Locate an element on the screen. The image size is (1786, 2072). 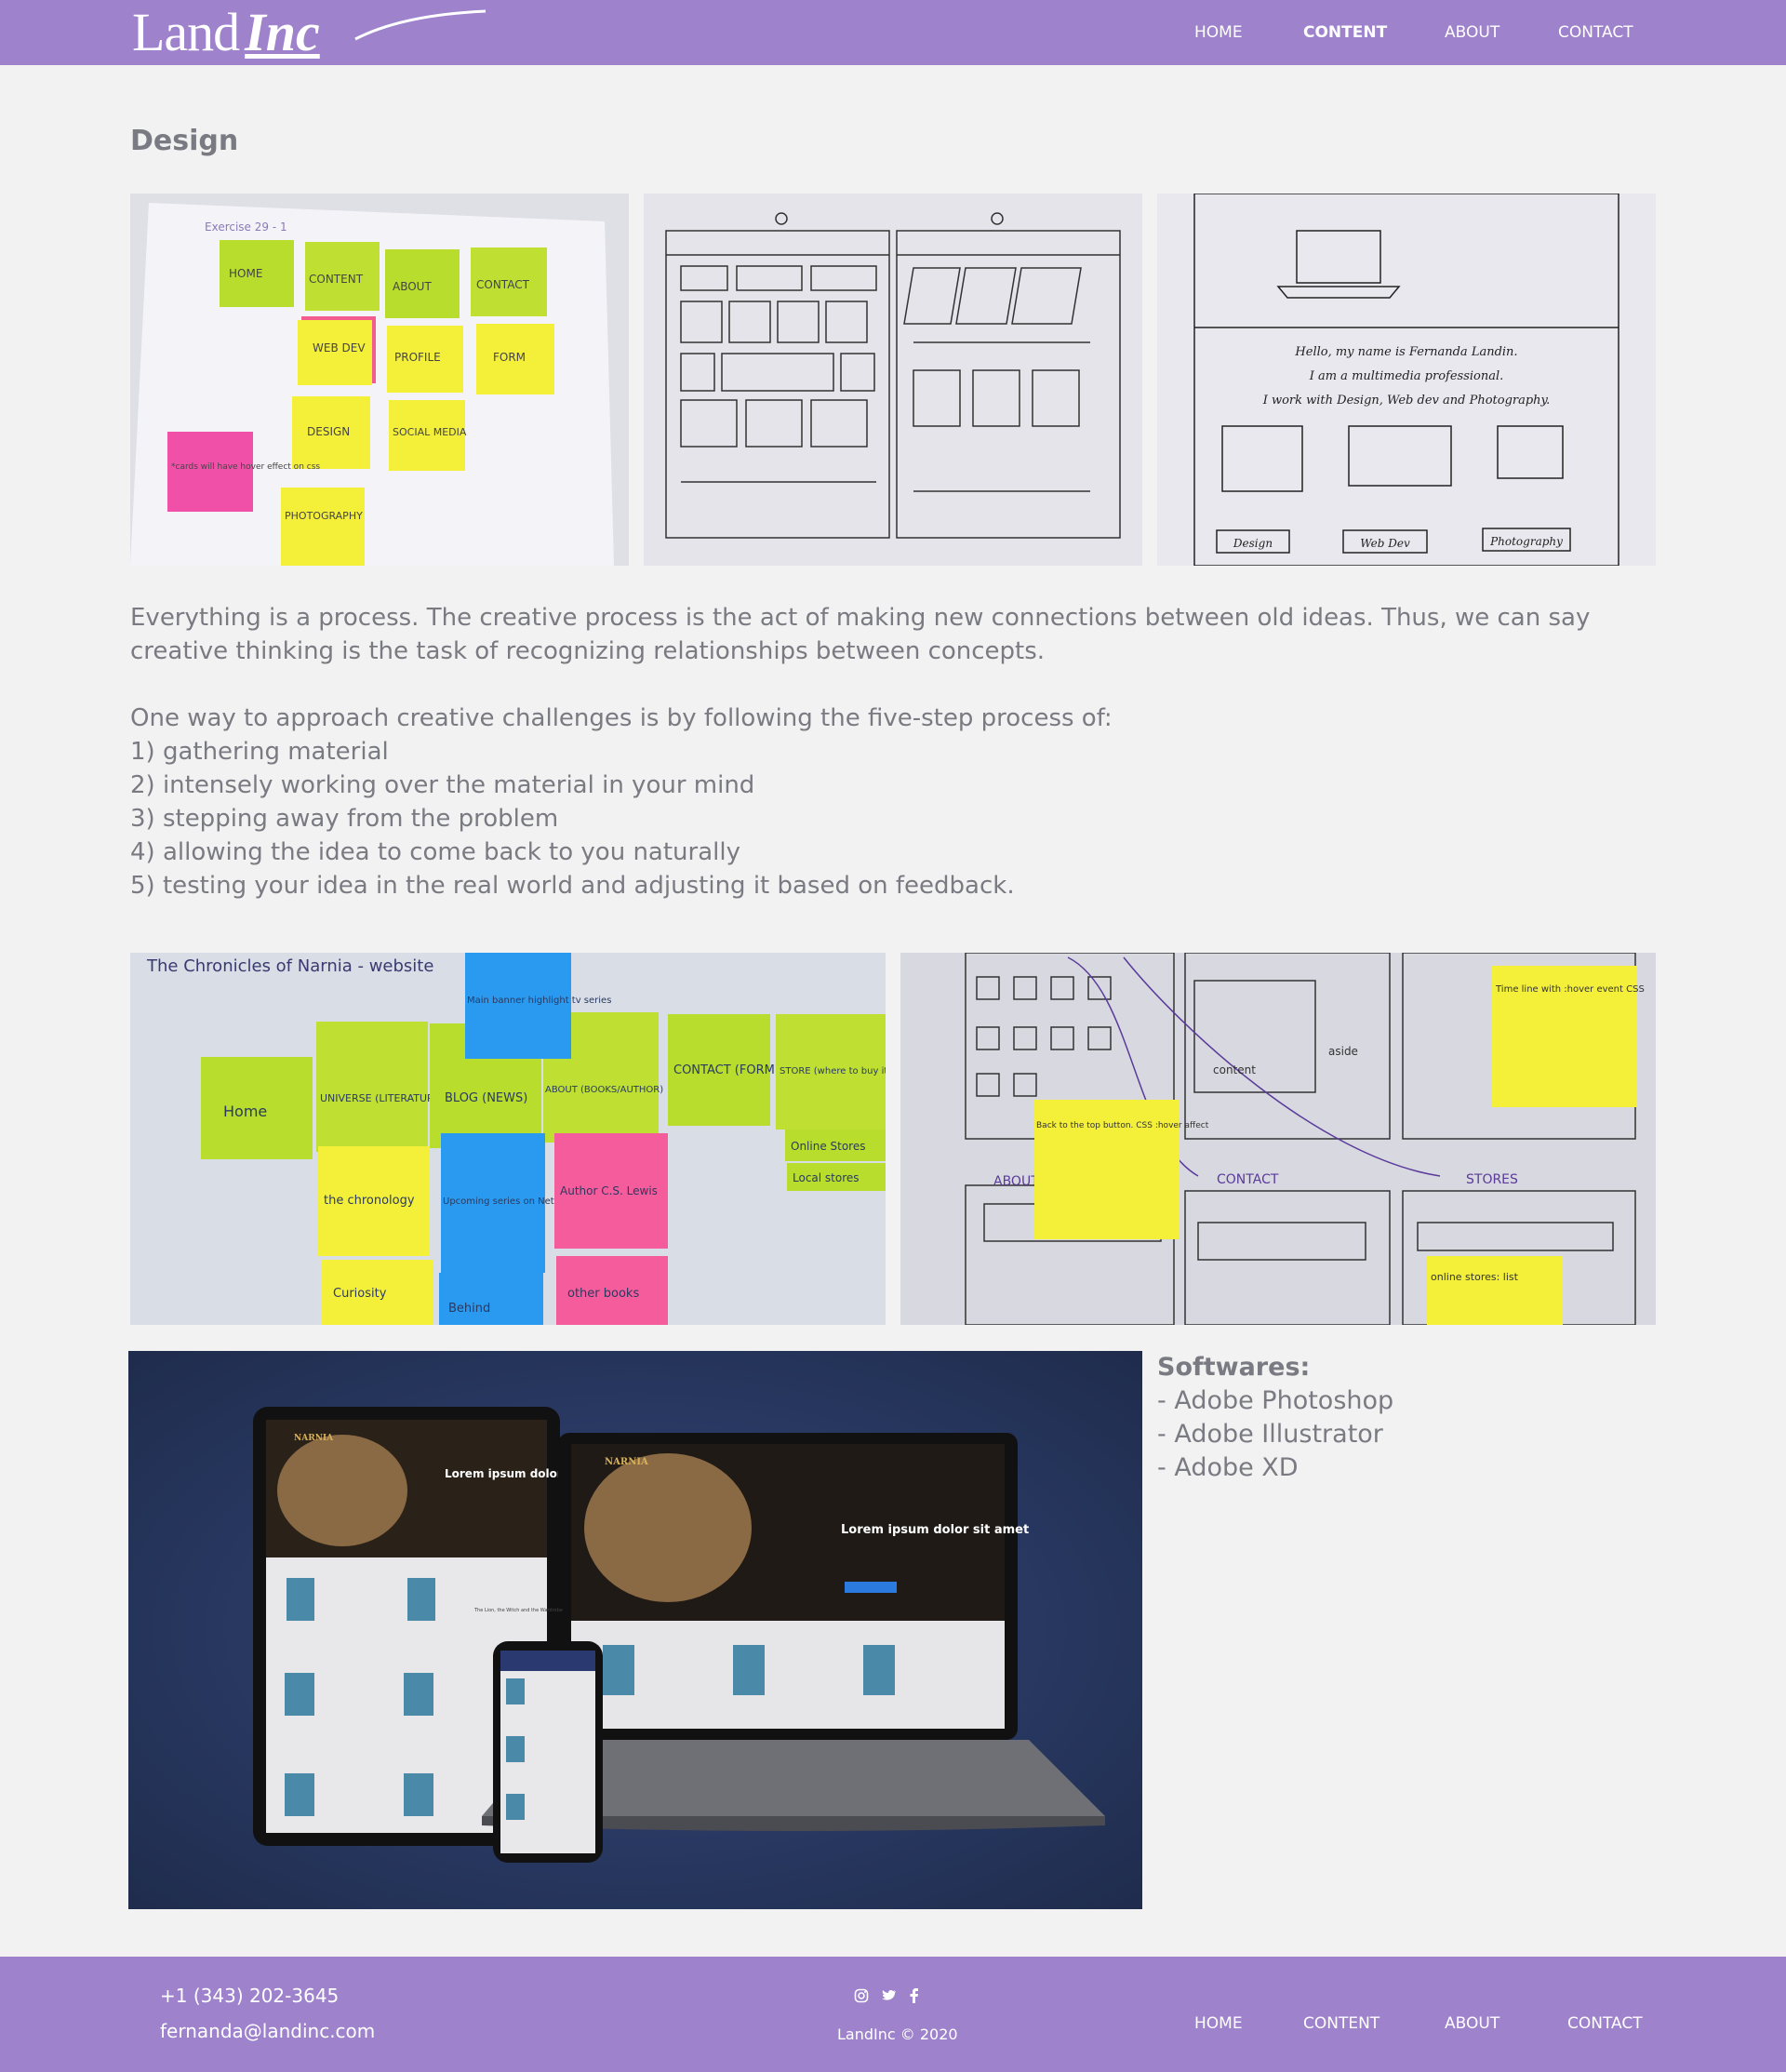
sticky-design: DESIGN is located at coordinates (328, 432).